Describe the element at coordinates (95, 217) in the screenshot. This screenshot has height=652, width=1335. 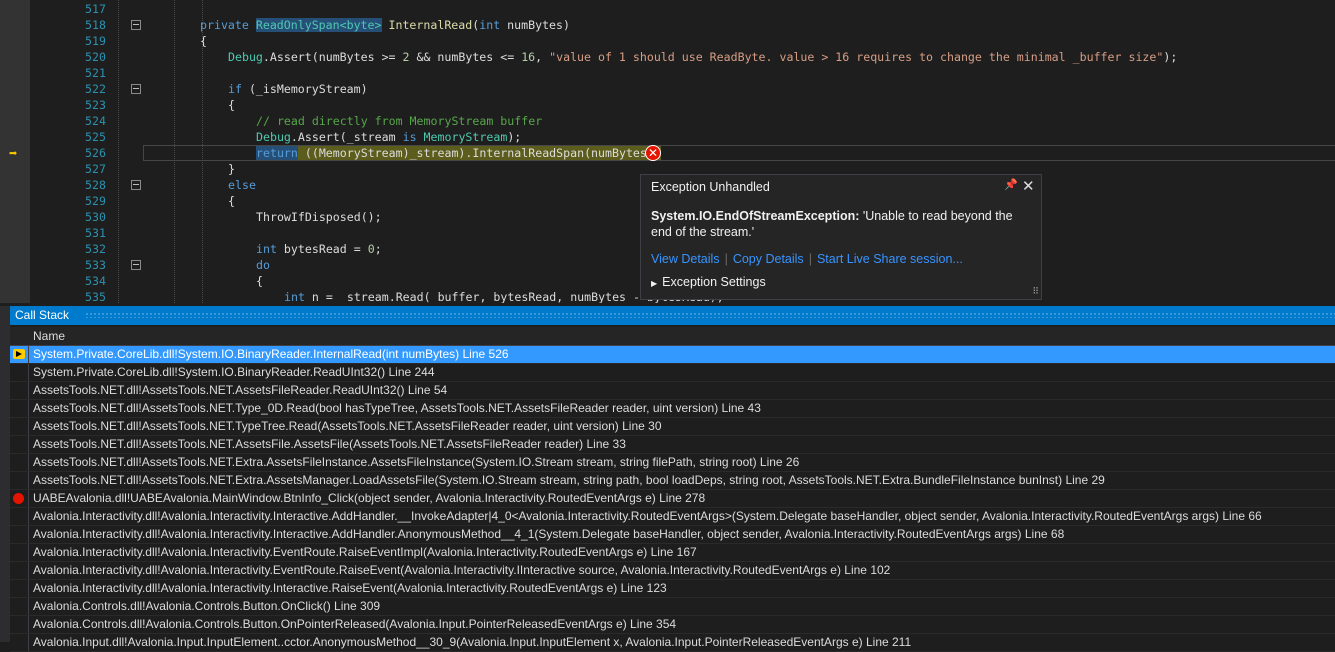
I see `line-number: 530` at that location.